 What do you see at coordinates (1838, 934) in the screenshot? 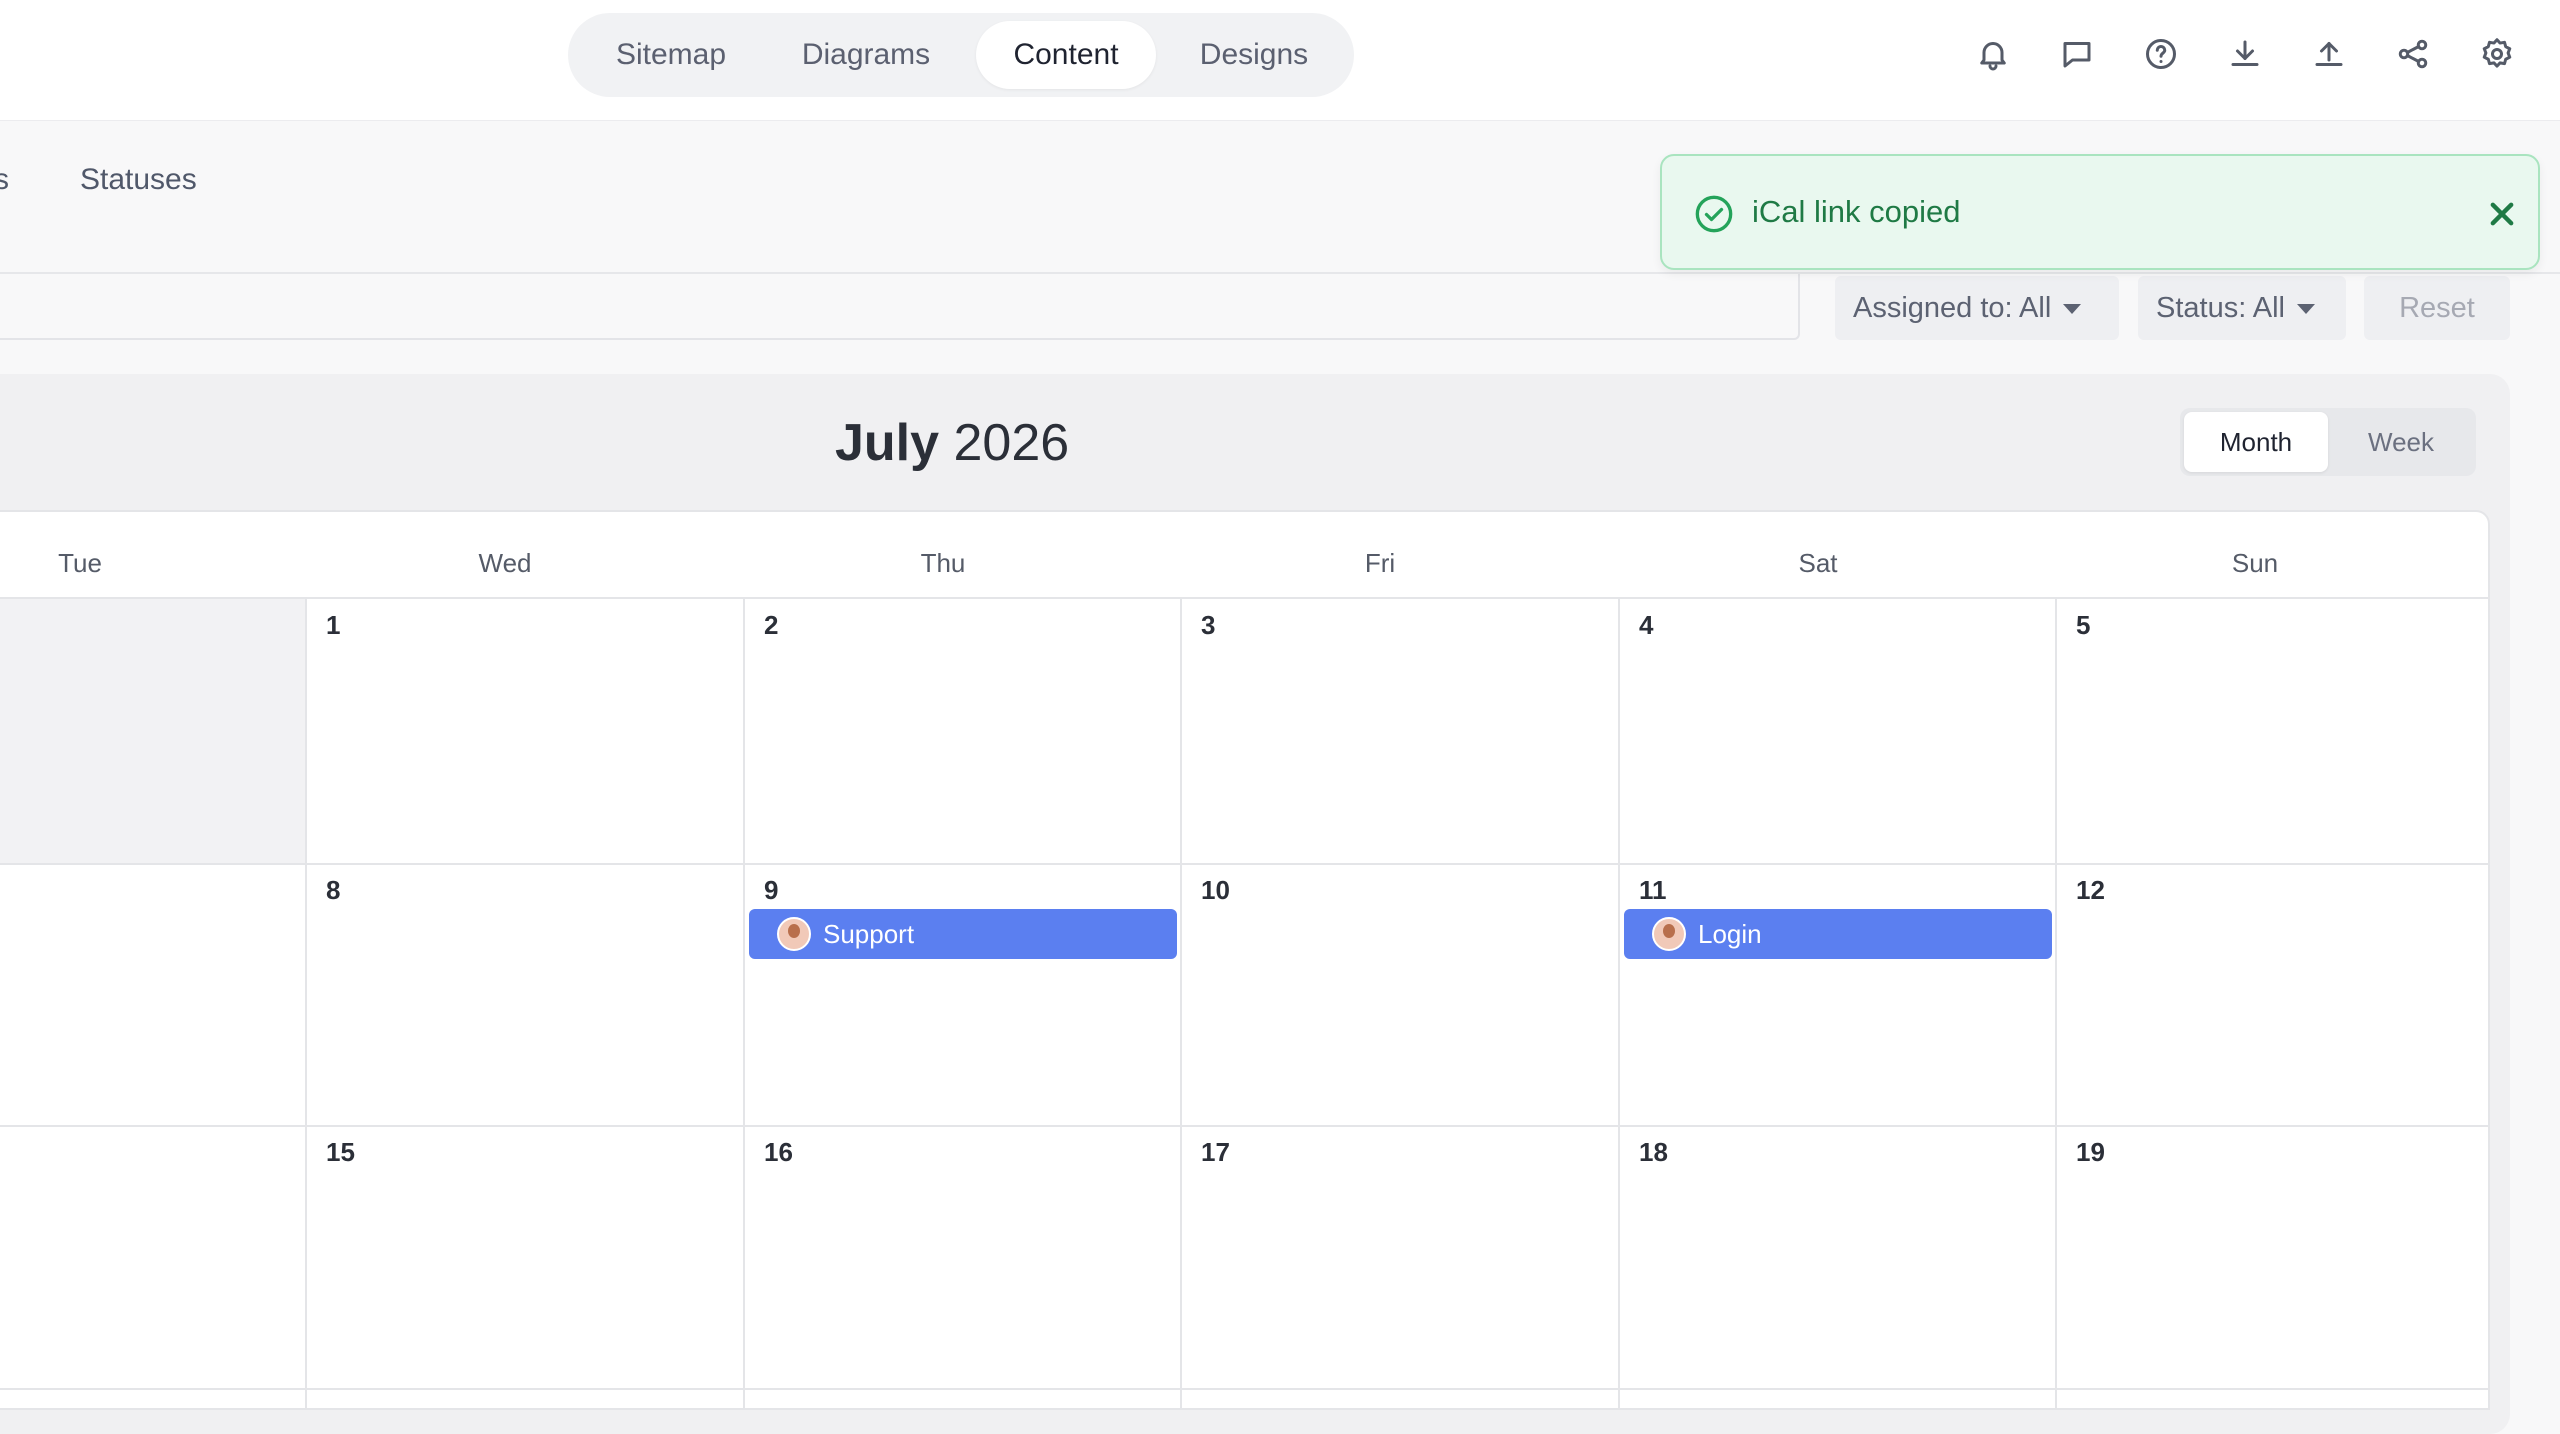
I see `calendar-event: Login` at bounding box center [1838, 934].